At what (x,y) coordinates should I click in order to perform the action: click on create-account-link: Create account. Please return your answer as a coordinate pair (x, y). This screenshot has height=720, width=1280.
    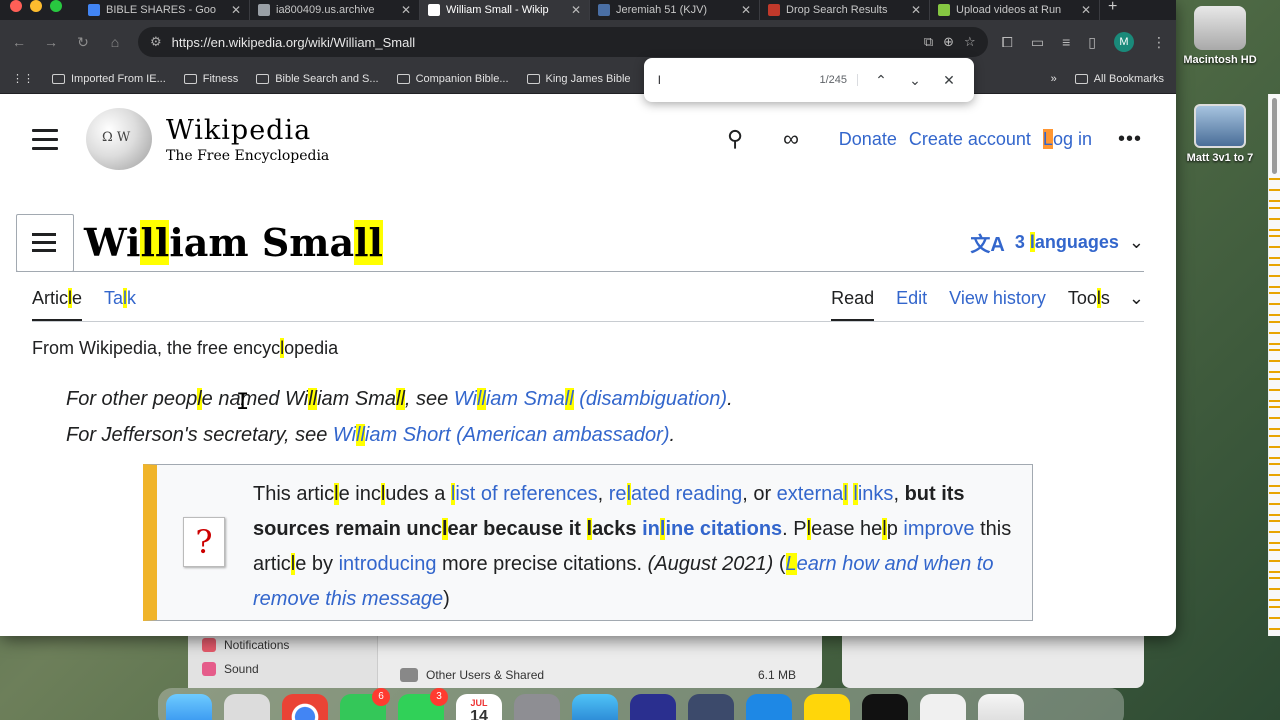
    Looking at the image, I should click on (970, 139).